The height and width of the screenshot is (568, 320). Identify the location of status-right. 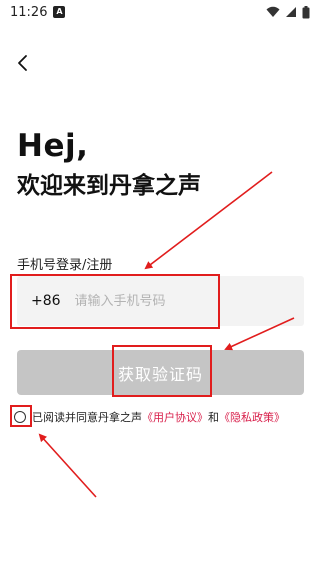
(288, 12).